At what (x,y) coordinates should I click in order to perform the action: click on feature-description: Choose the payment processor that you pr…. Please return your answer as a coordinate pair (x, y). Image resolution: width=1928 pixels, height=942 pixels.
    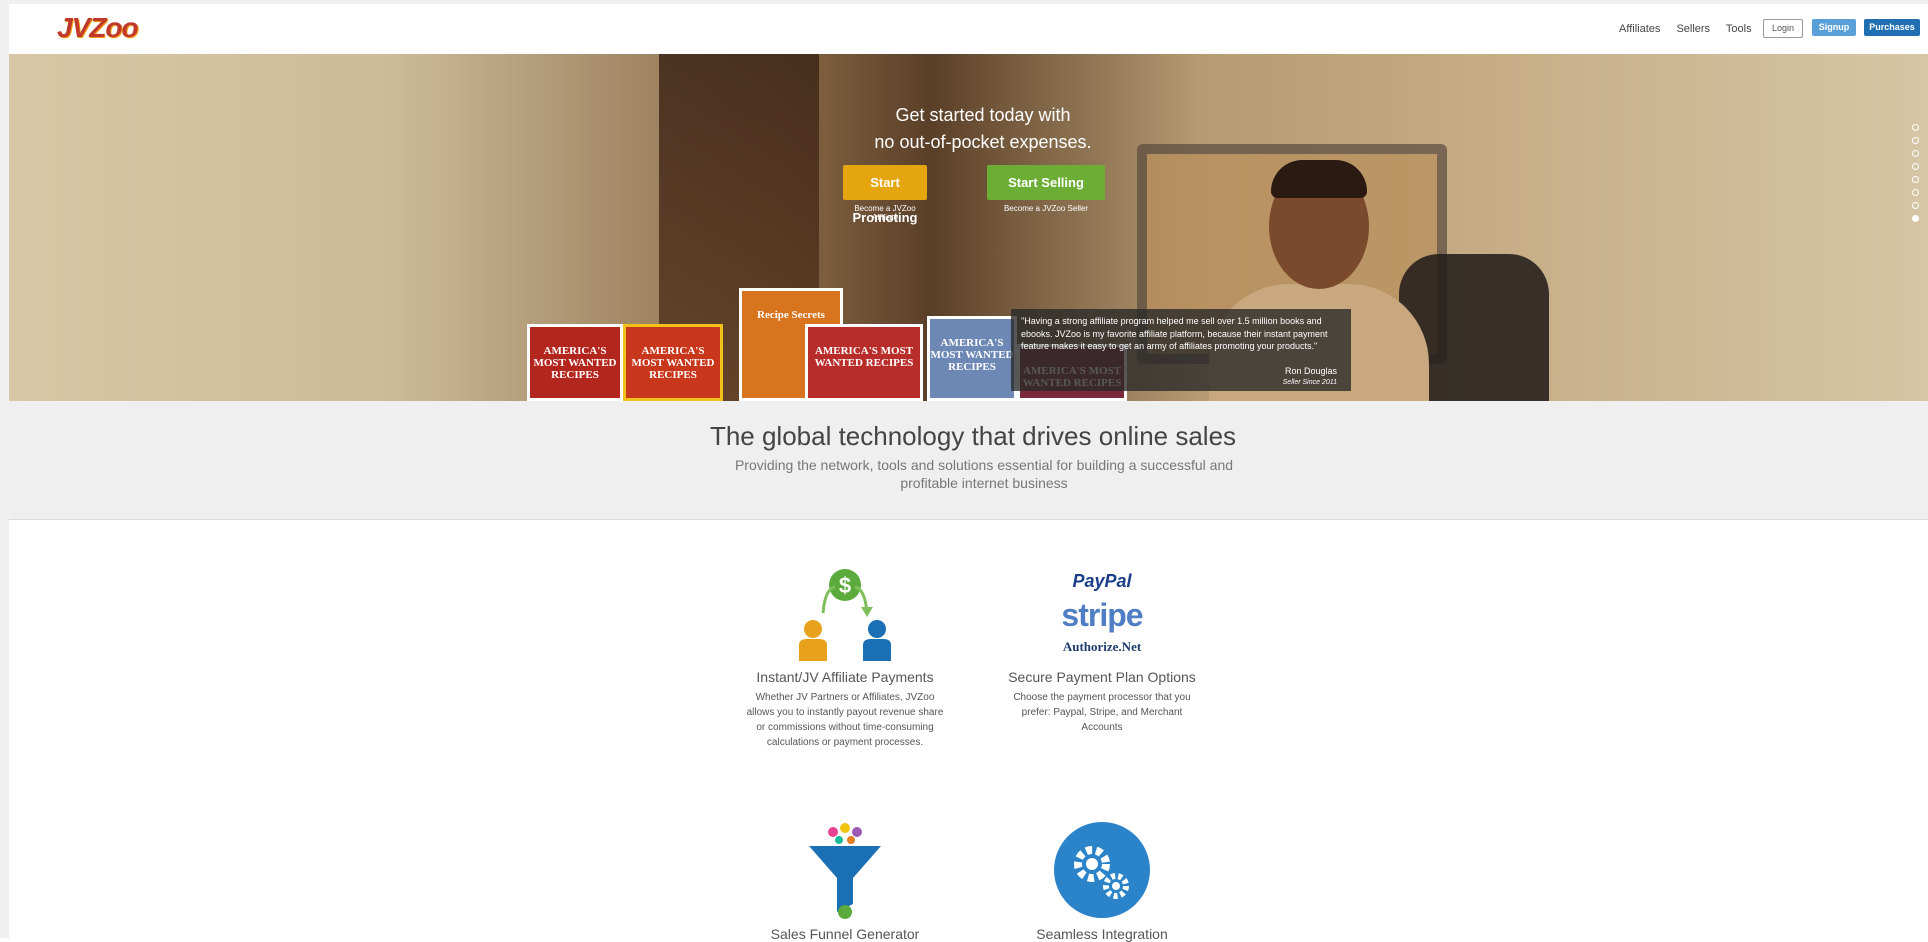
    Looking at the image, I should click on (1102, 712).